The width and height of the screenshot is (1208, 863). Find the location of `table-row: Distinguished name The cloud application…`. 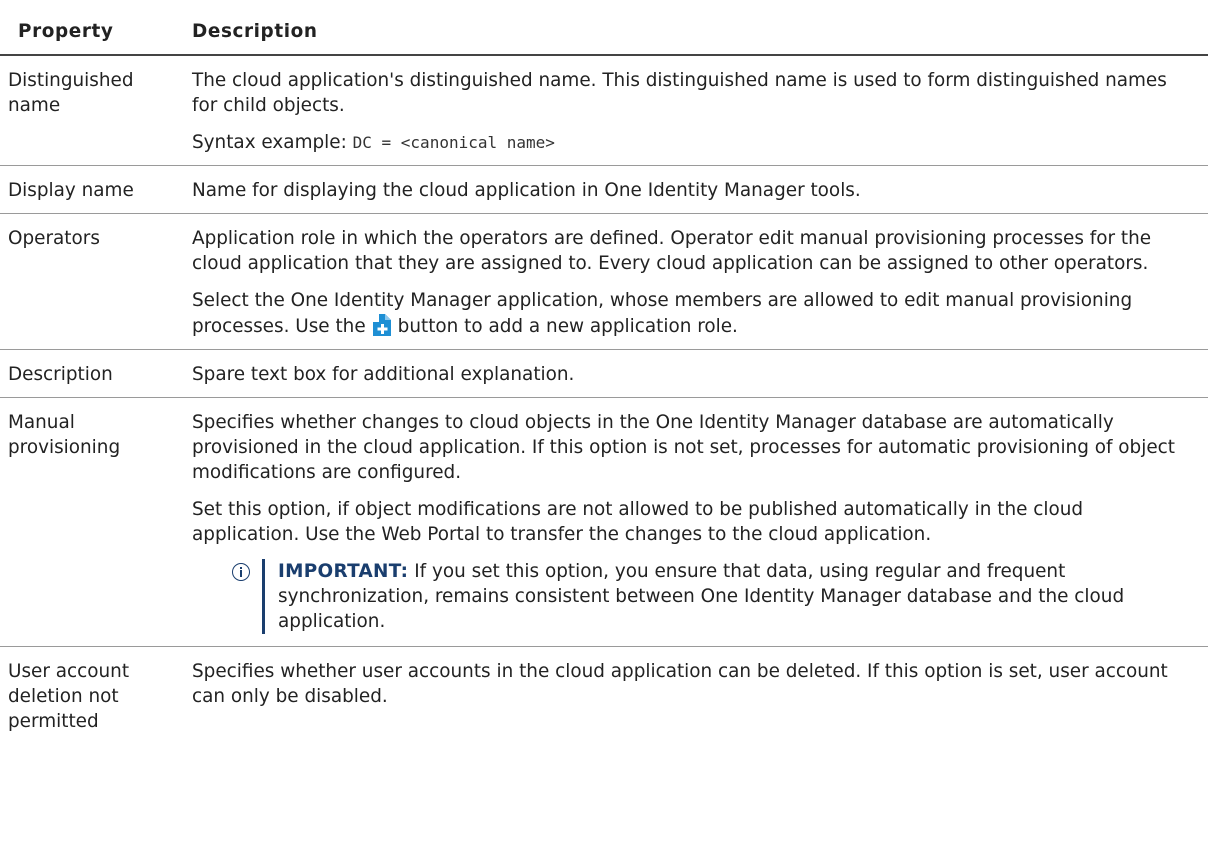

table-row: Distinguished name The cloud application… is located at coordinates (604, 110).